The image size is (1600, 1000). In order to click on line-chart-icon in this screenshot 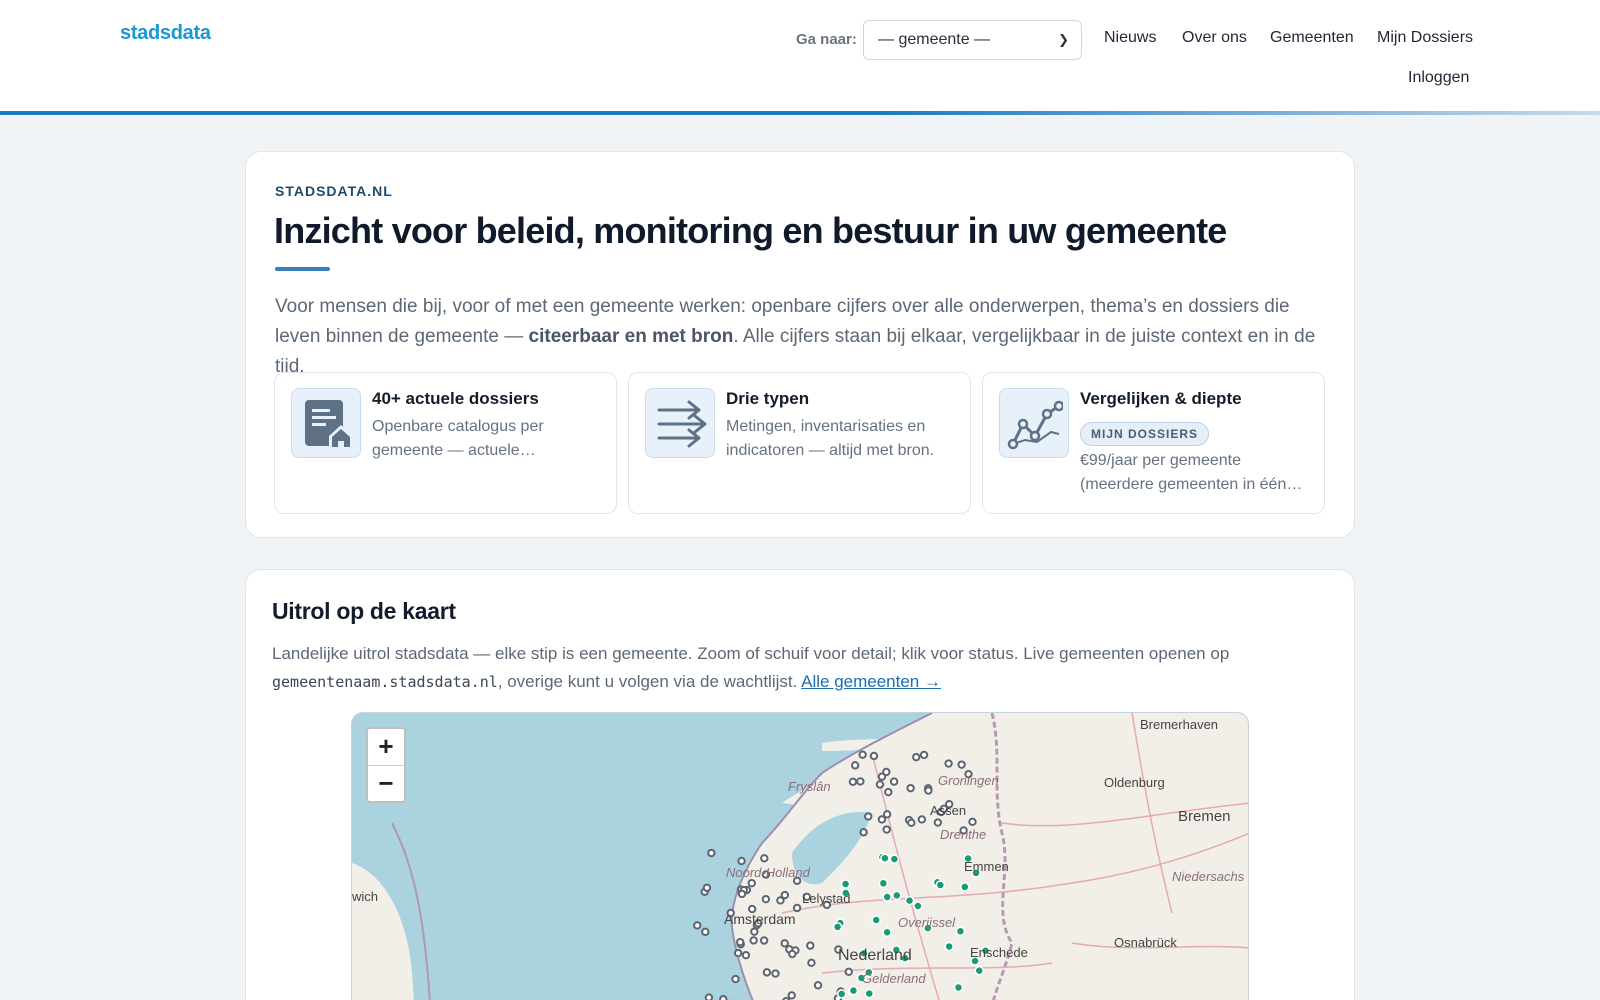, I will do `click(1034, 423)`.